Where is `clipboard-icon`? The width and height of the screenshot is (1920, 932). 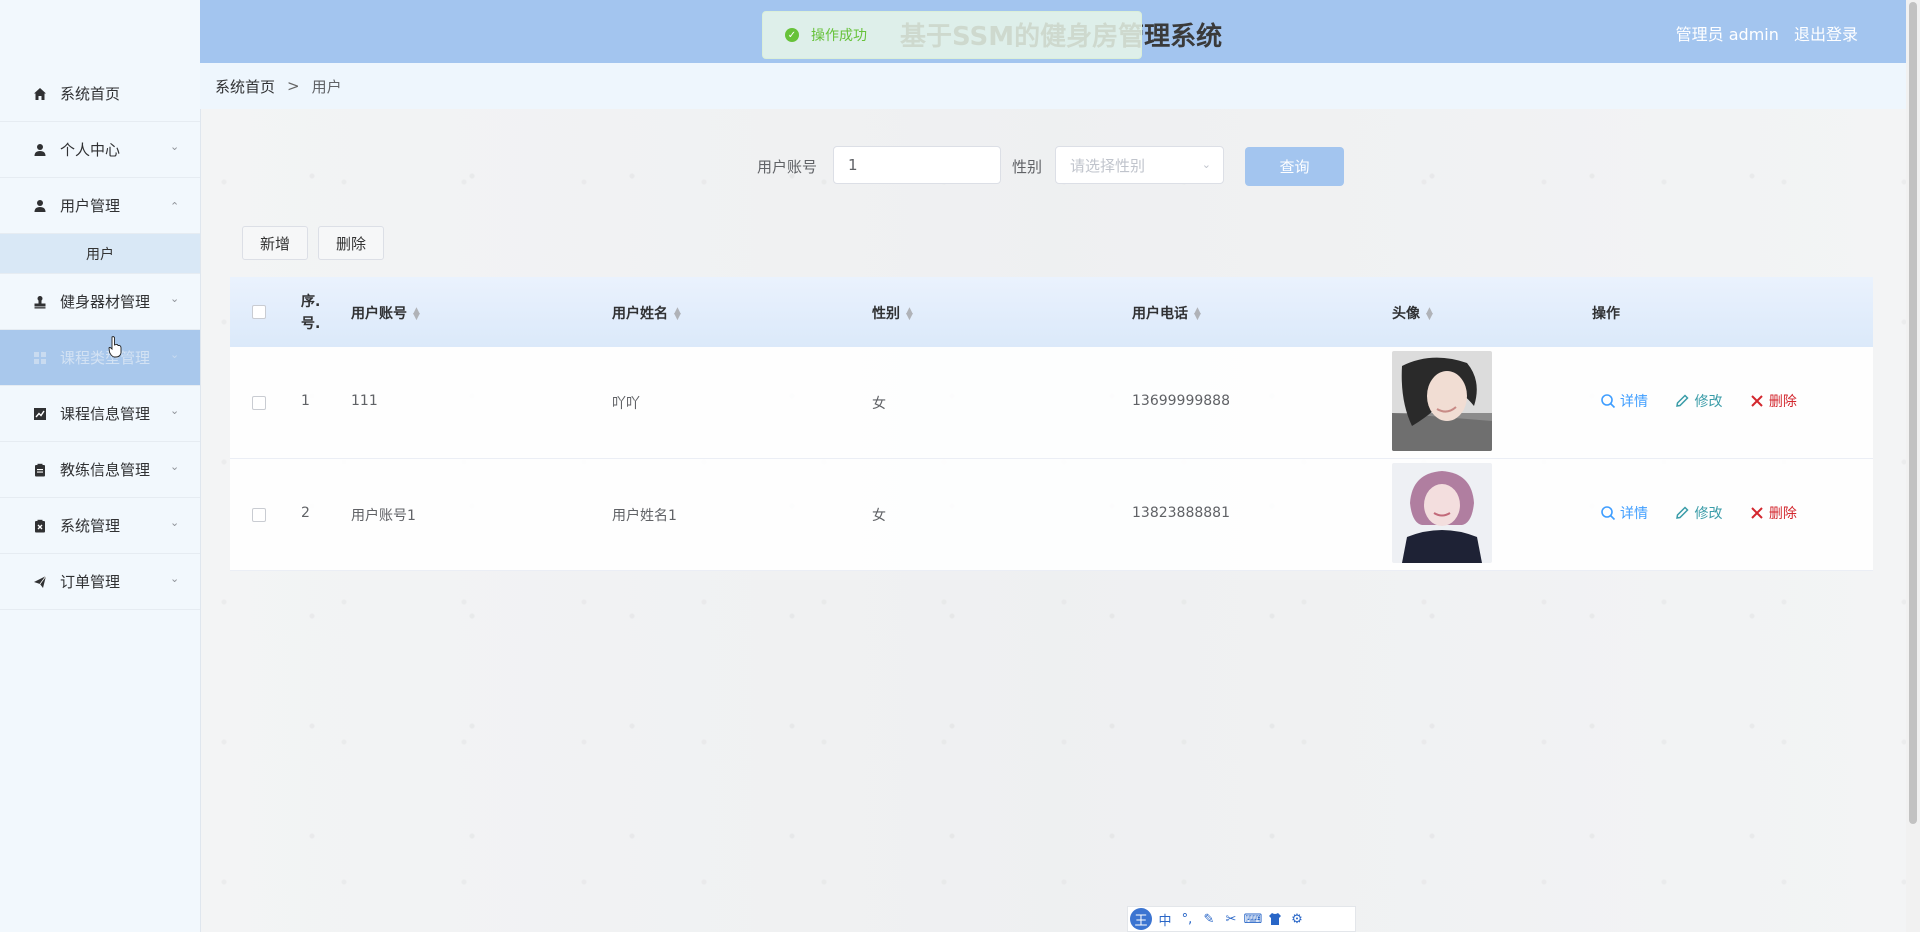 clipboard-icon is located at coordinates (40, 470).